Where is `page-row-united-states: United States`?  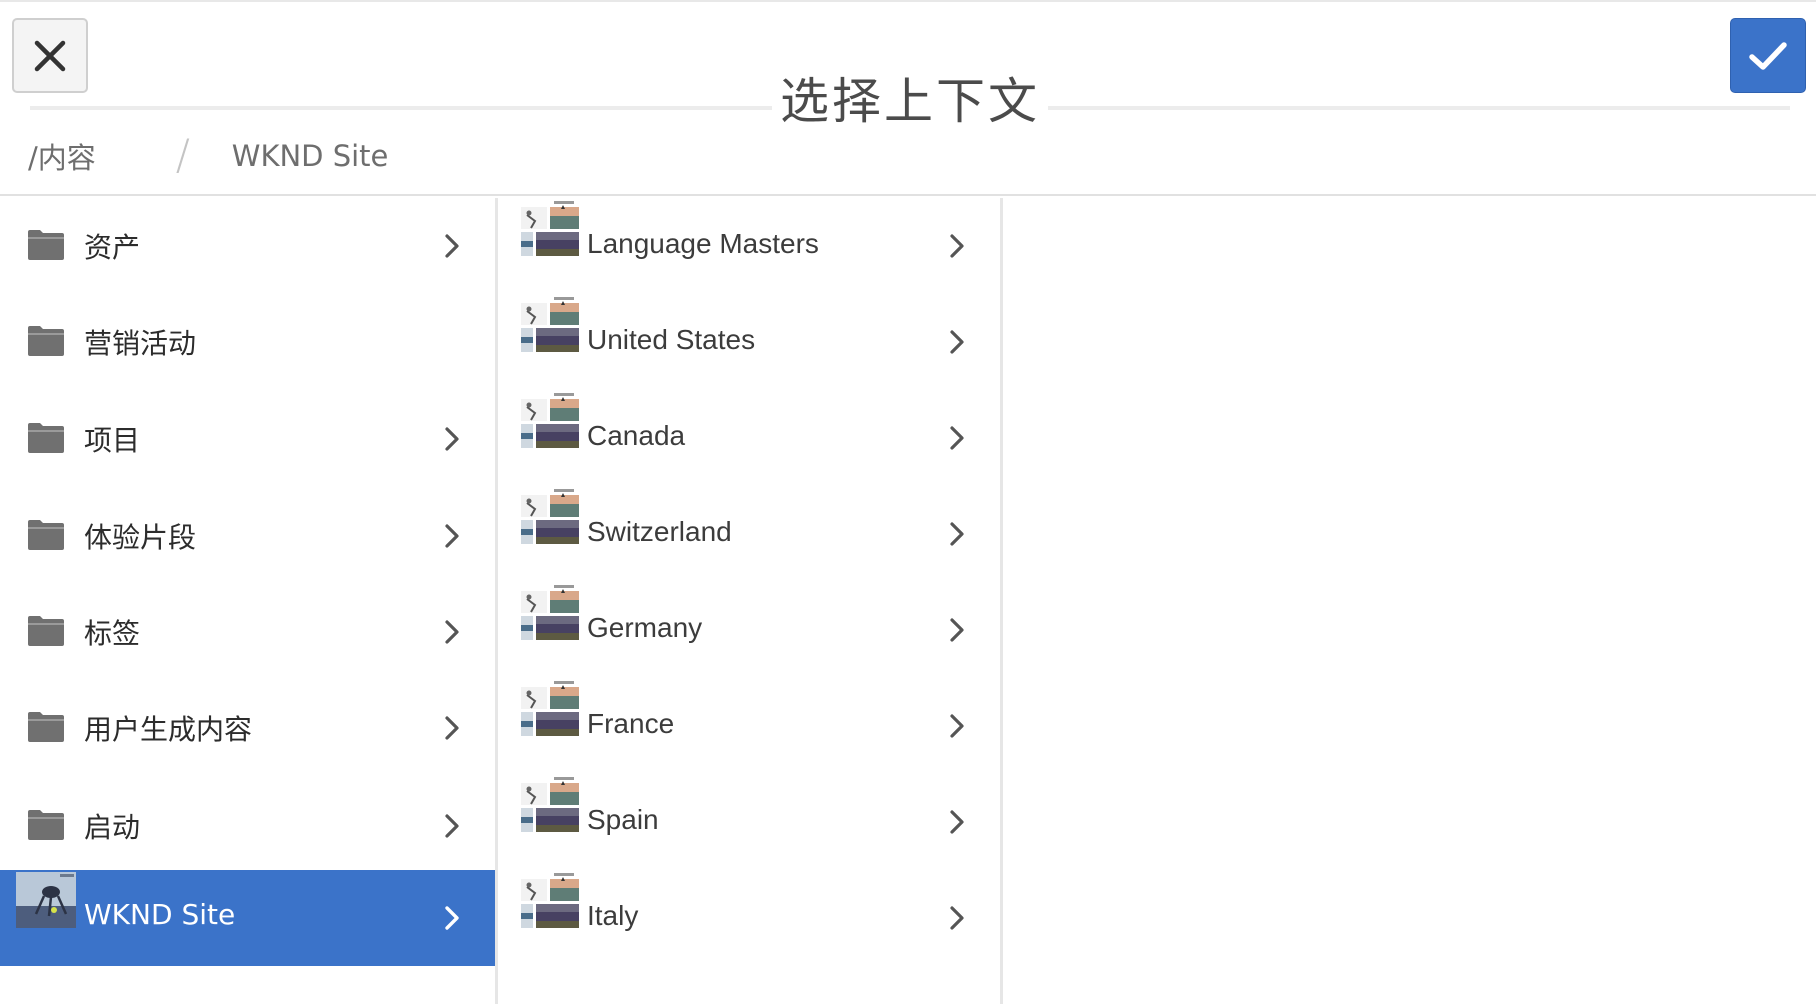 page-row-united-states: United States is located at coordinates (750, 342).